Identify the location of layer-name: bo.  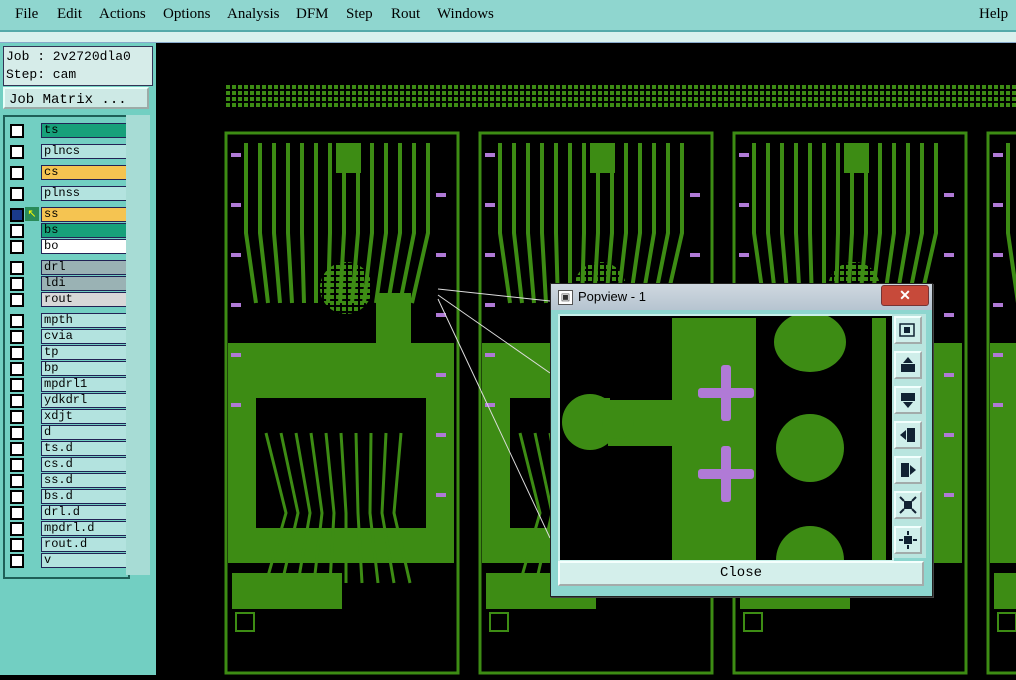
(84, 246).